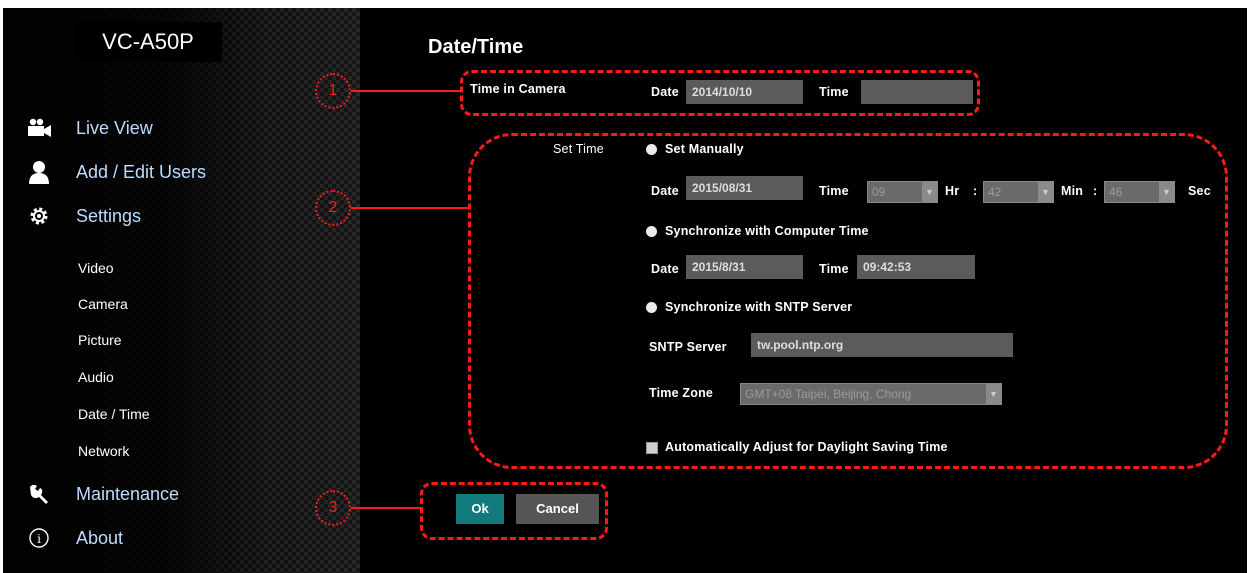  I want to click on manual-time-label: Time, so click(834, 191).